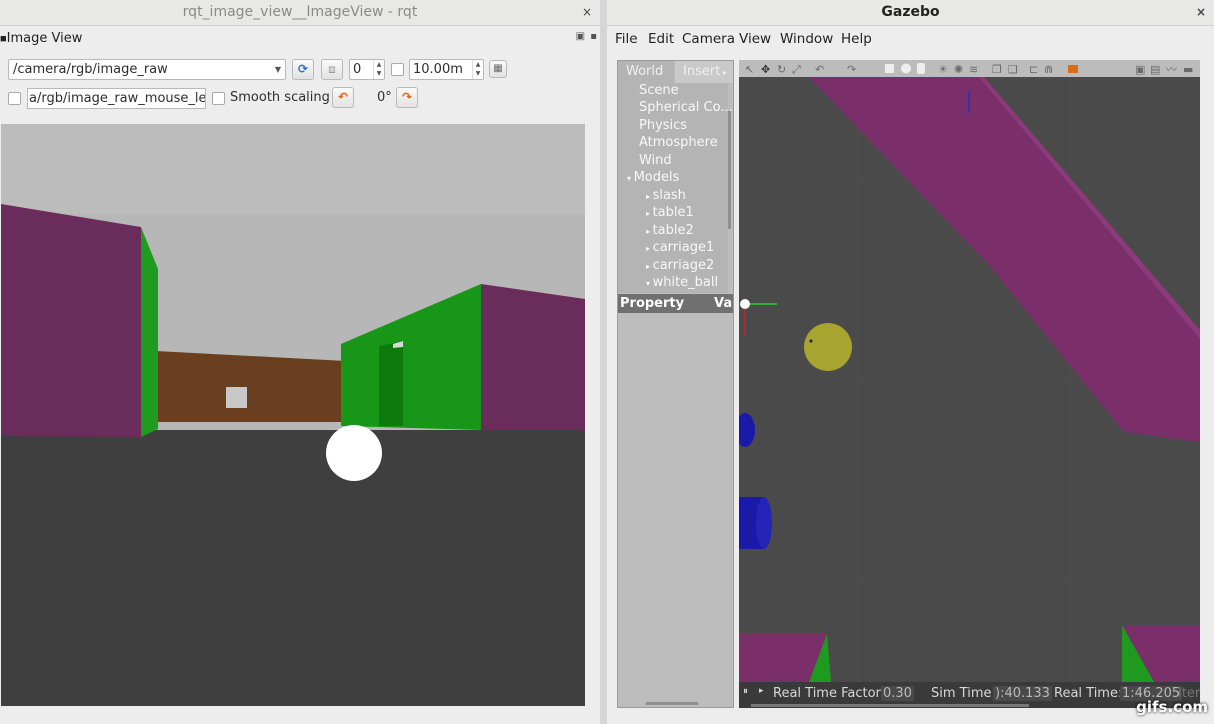 This screenshot has width=1214, height=724. I want to click on tree-item-model-label: carriage1, so click(683, 247).